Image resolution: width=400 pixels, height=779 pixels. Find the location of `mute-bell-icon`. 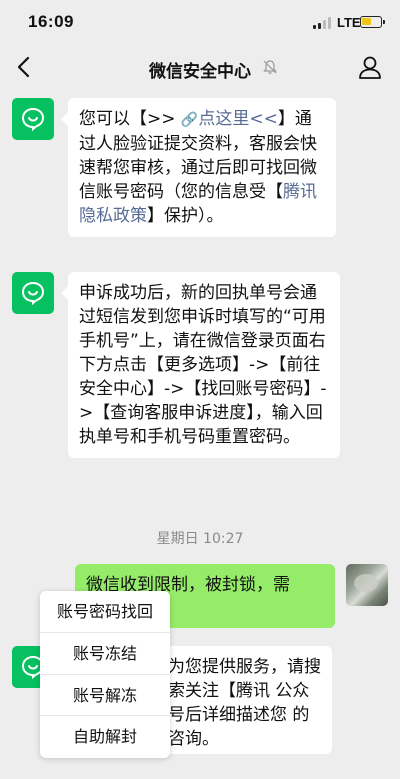

mute-bell-icon is located at coordinates (270, 67).